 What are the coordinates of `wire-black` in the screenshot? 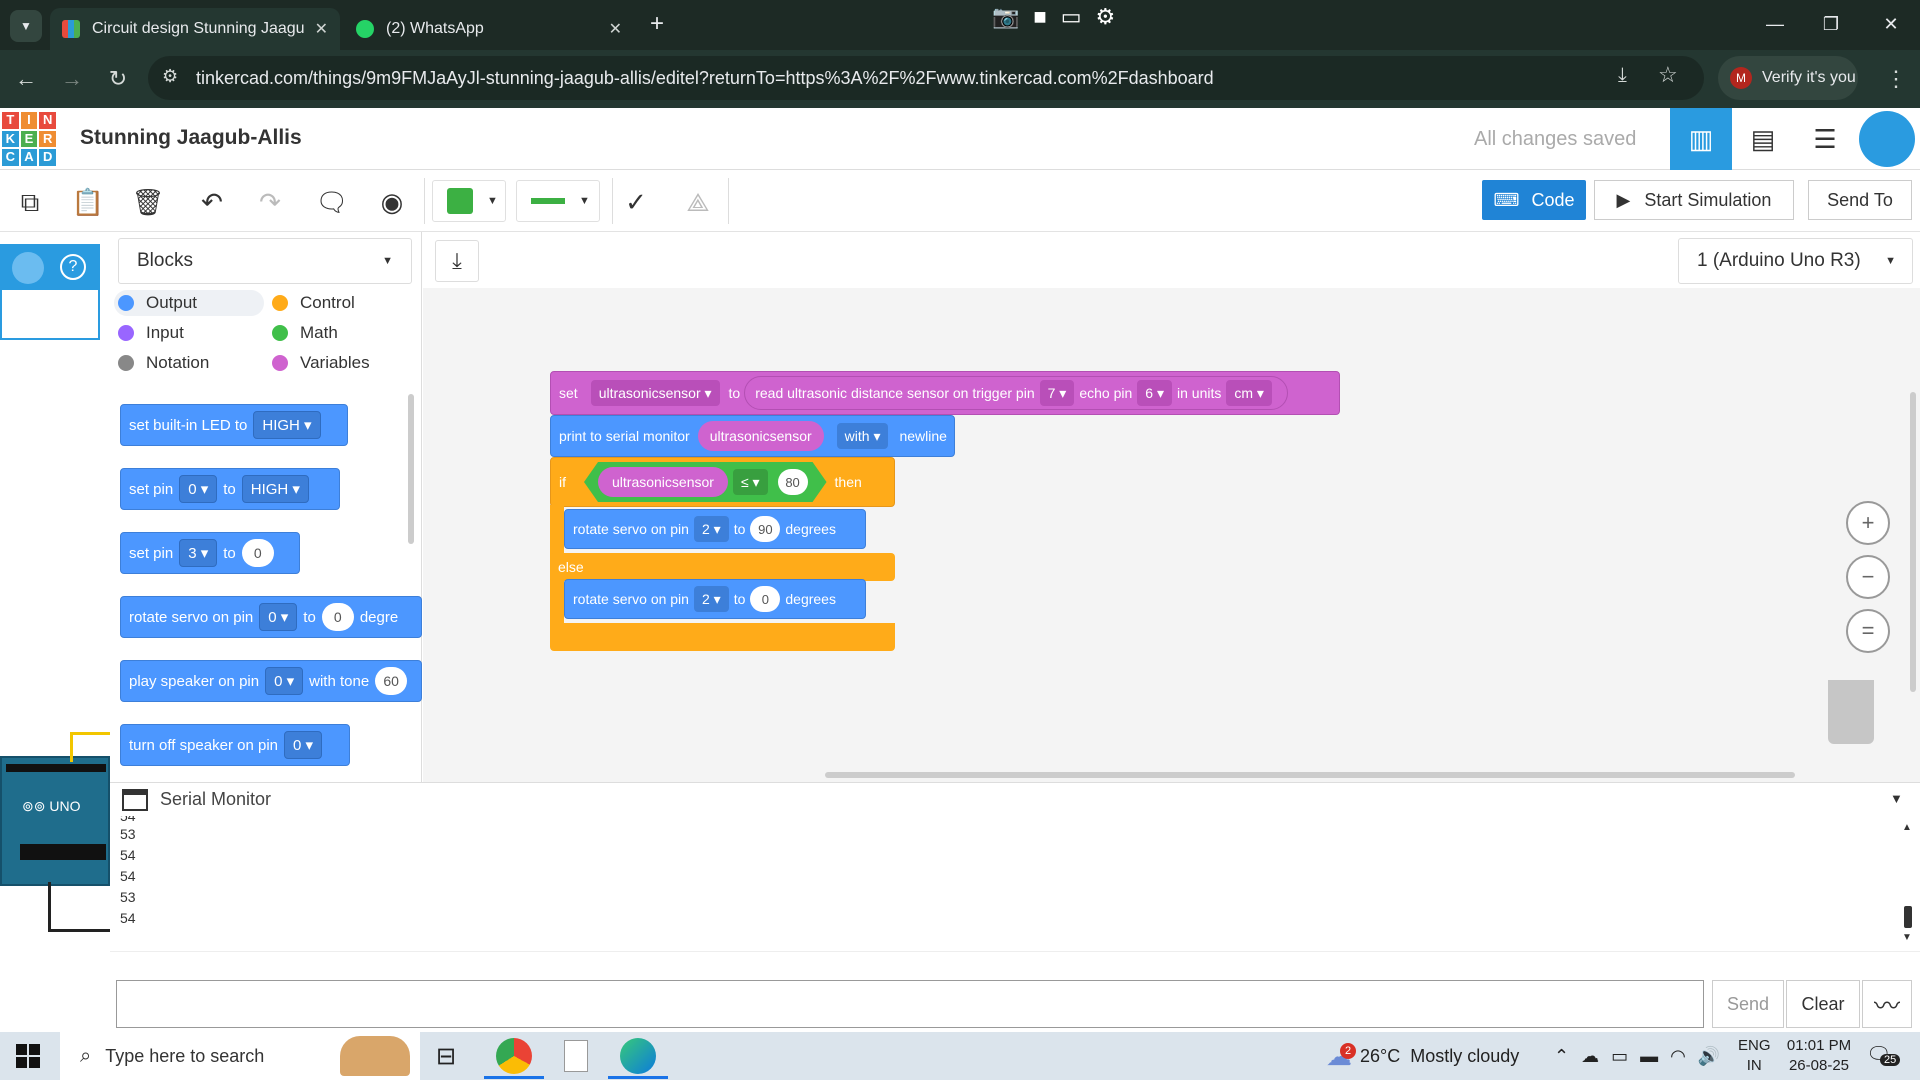 It's located at (79, 907).